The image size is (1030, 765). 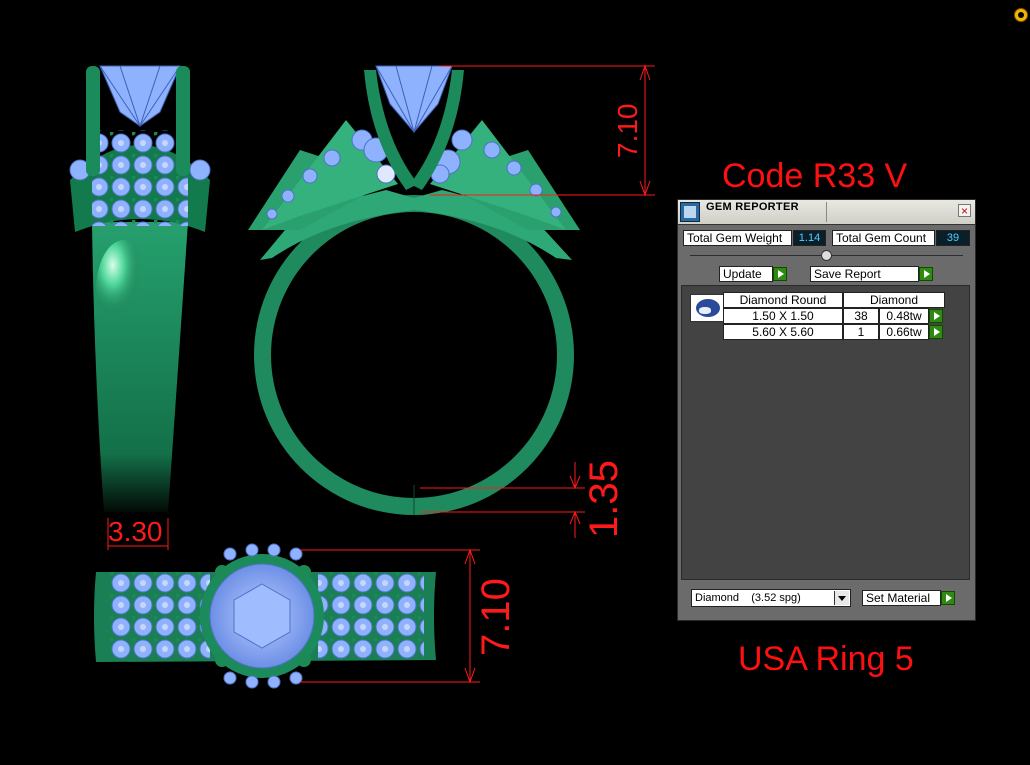 What do you see at coordinates (948, 598) in the screenshot?
I see `set-material-go-icon` at bounding box center [948, 598].